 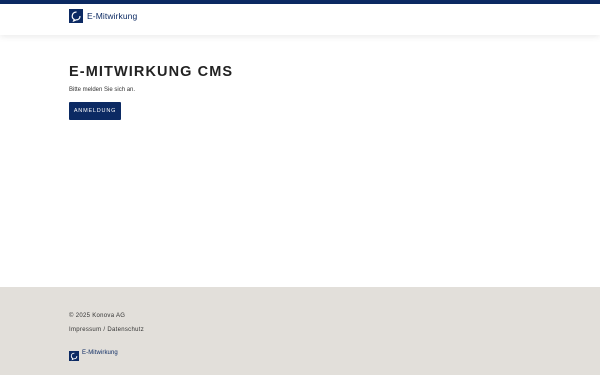 What do you see at coordinates (151, 72) in the screenshot?
I see `page-title: E-MITWIRKUNG CMS` at bounding box center [151, 72].